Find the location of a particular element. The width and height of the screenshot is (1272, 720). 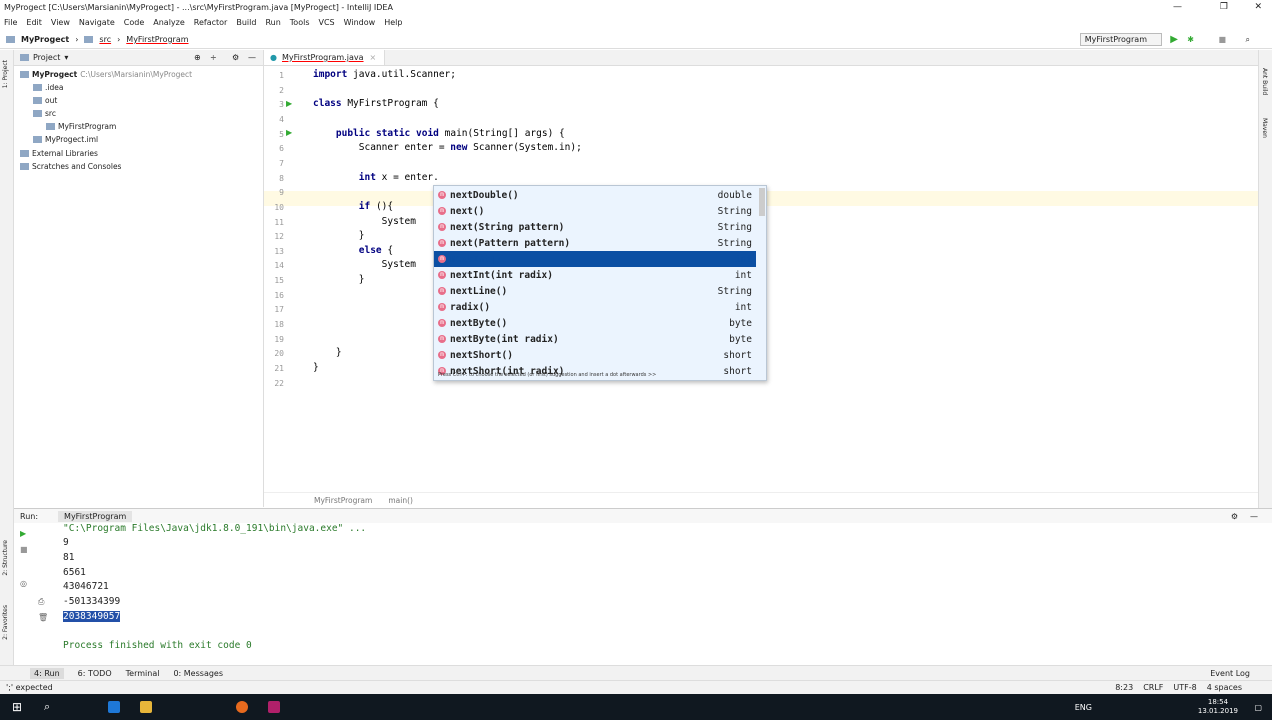

completion-item: m nextLine() String is located at coordinates (595, 291).